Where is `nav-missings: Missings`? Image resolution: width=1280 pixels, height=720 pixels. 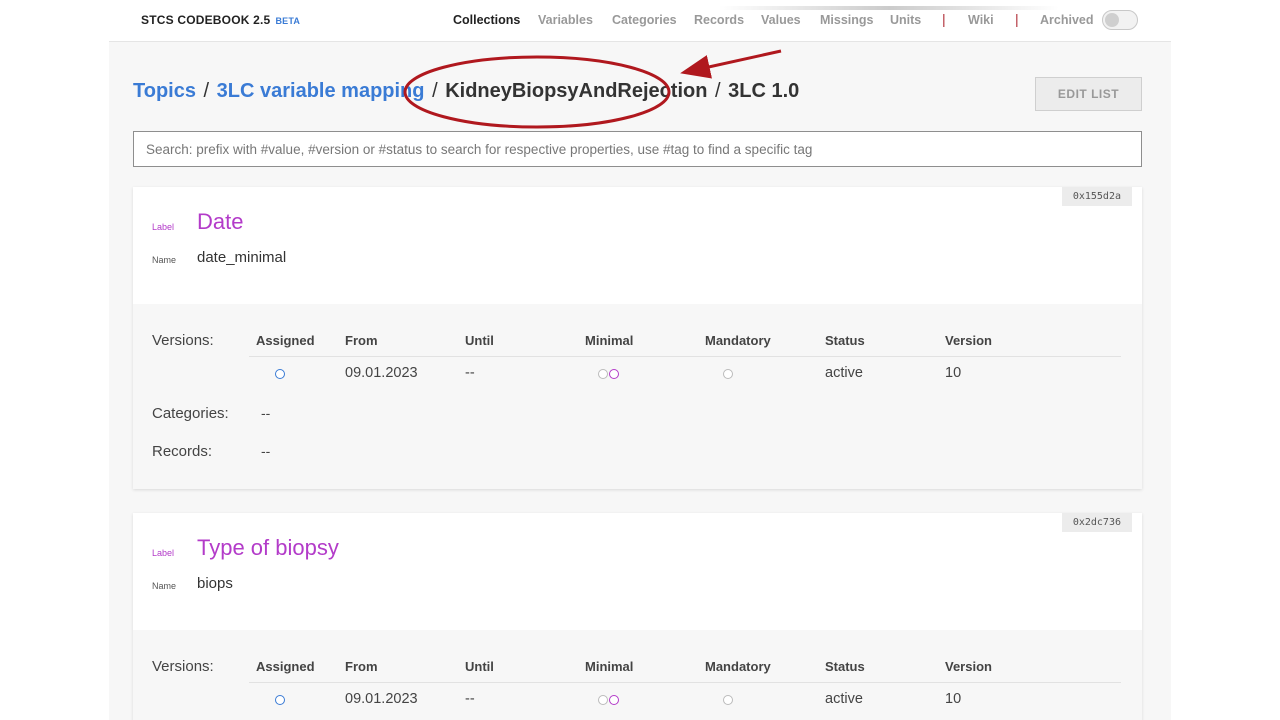
nav-missings: Missings is located at coordinates (847, 20).